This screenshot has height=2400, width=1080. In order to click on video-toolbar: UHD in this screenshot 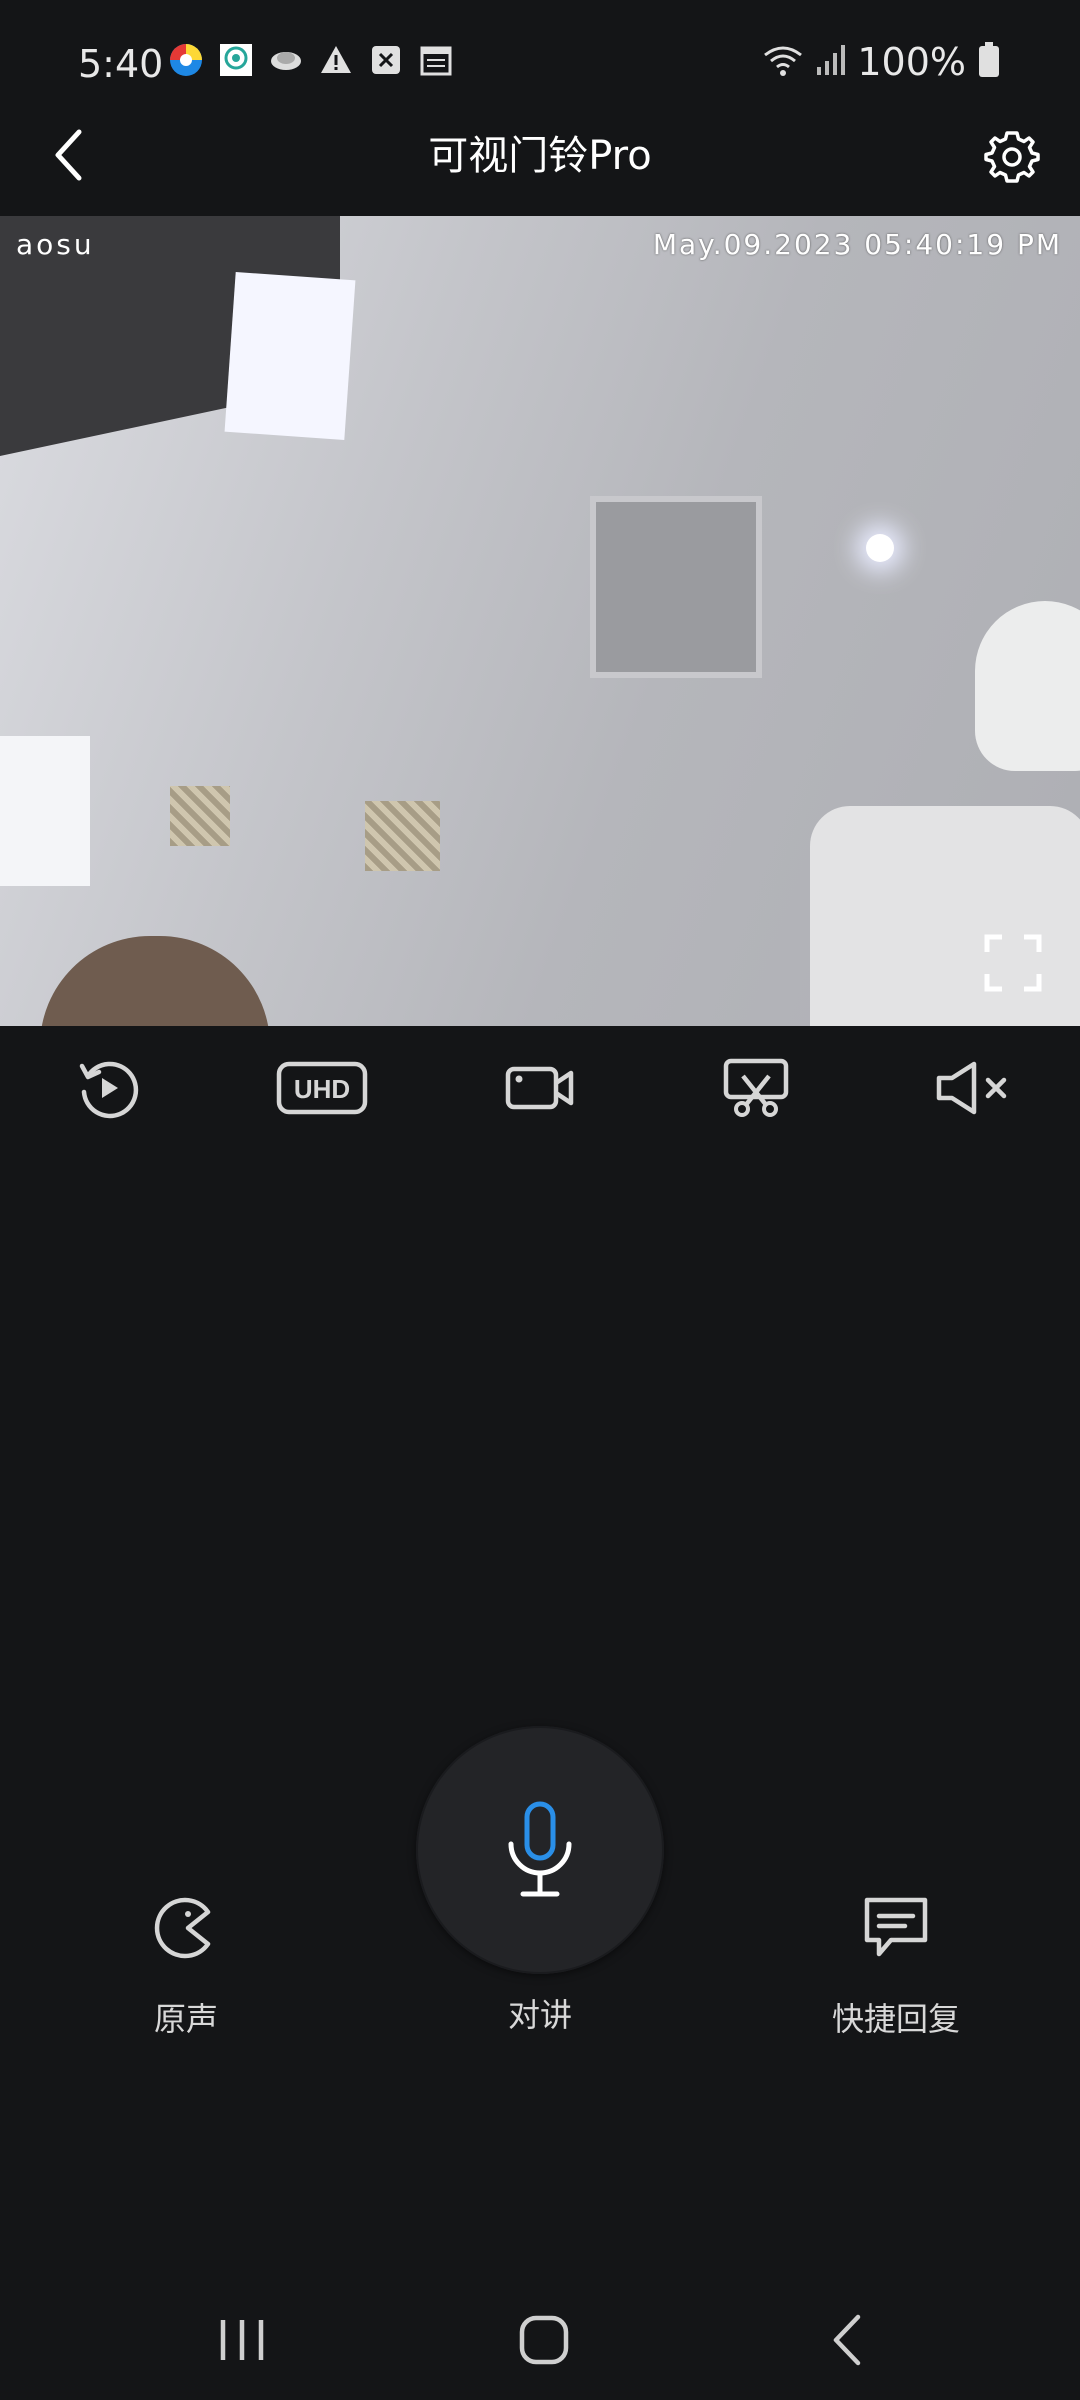, I will do `click(540, 1088)`.